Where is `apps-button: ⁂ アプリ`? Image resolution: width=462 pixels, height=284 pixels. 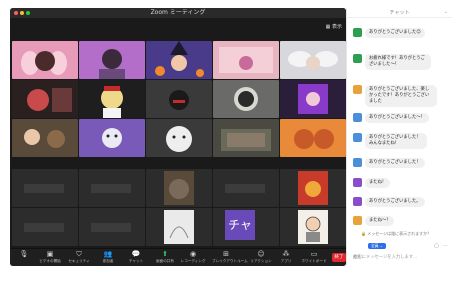
apps-button: ⁂ アプリ is located at coordinates (286, 258).